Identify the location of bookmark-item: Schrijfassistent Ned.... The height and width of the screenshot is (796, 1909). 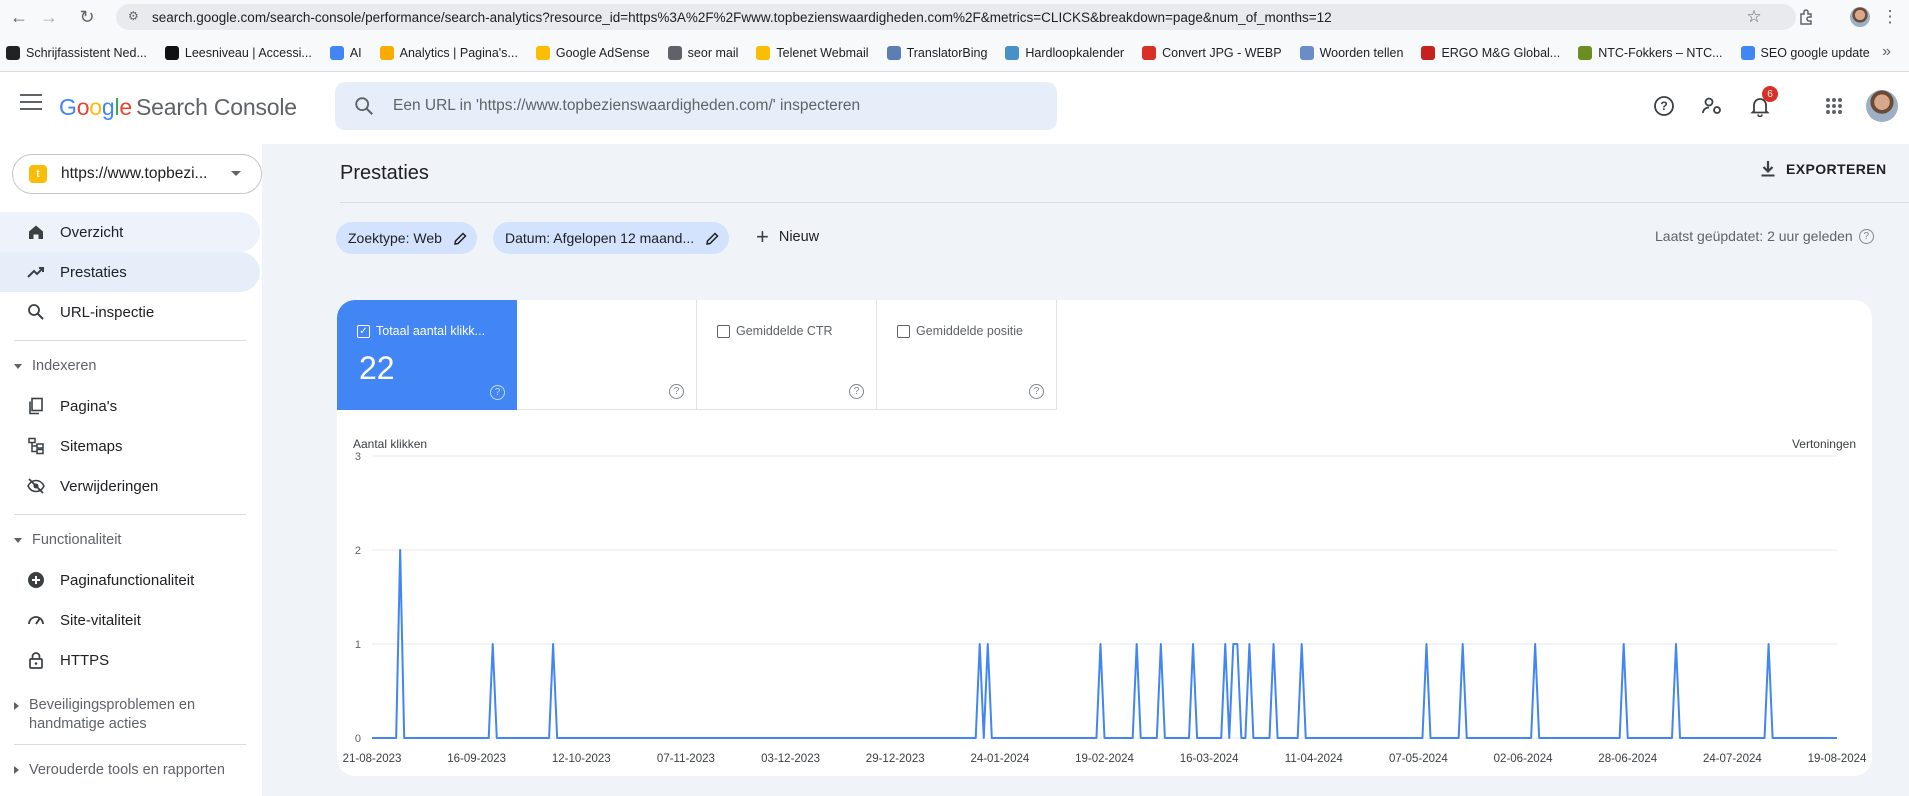
(76, 52).